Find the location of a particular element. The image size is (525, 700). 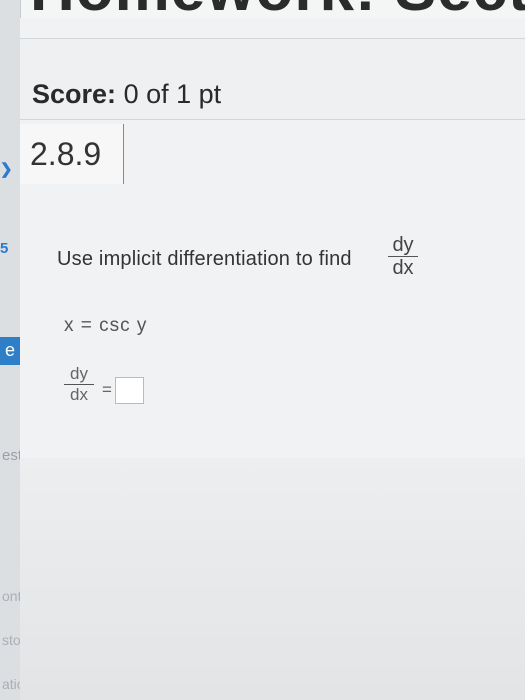

find-numerator: dy is located at coordinates (403, 245).